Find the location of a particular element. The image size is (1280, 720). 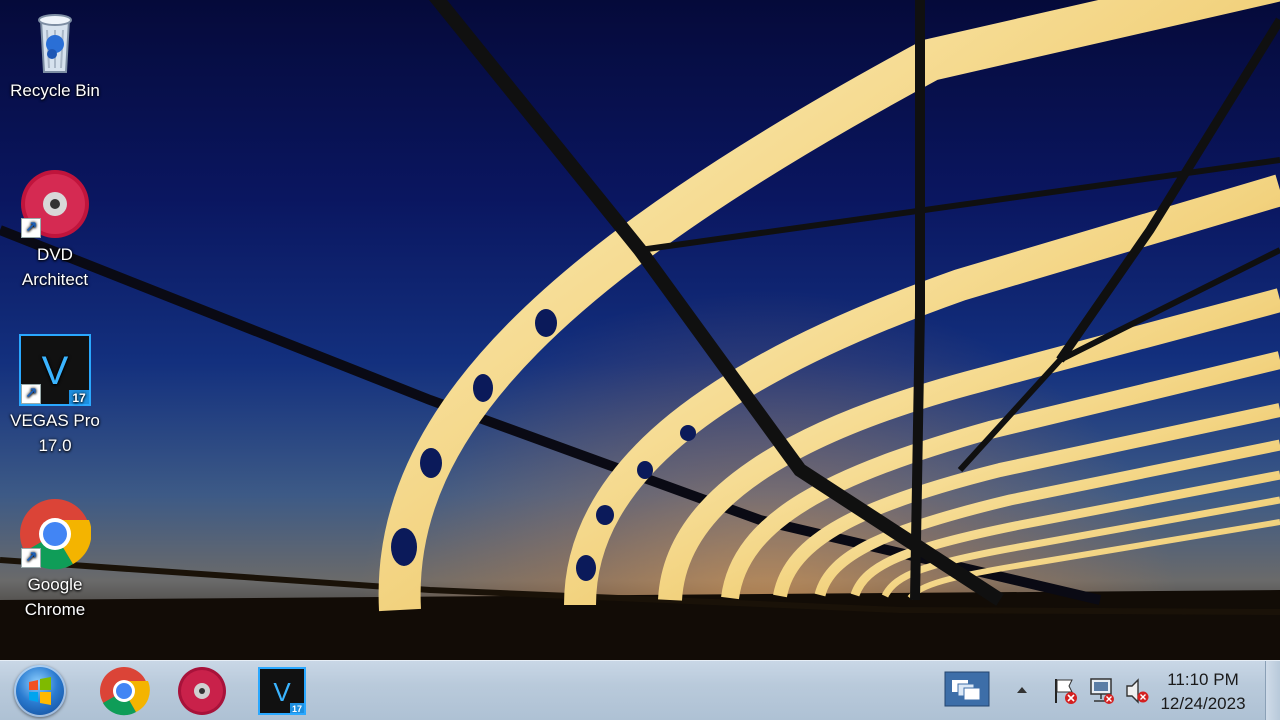

system-clock: 11:10 PM 12/24/2023 is located at coordinates (1203, 692).